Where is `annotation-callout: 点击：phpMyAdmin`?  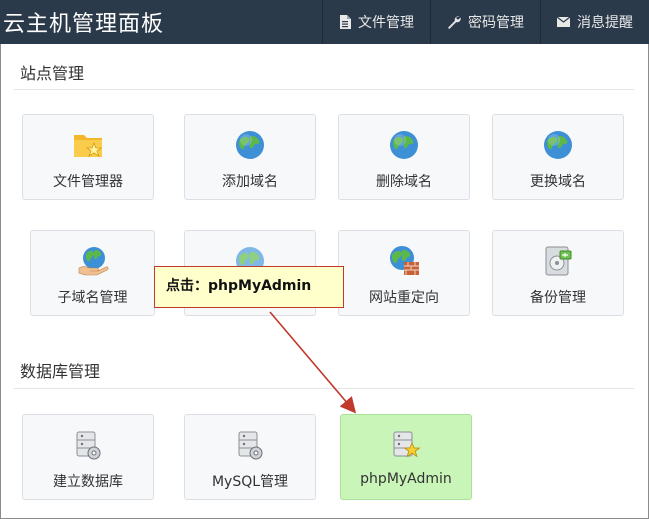 annotation-callout: 点击：phpMyAdmin is located at coordinates (249, 287).